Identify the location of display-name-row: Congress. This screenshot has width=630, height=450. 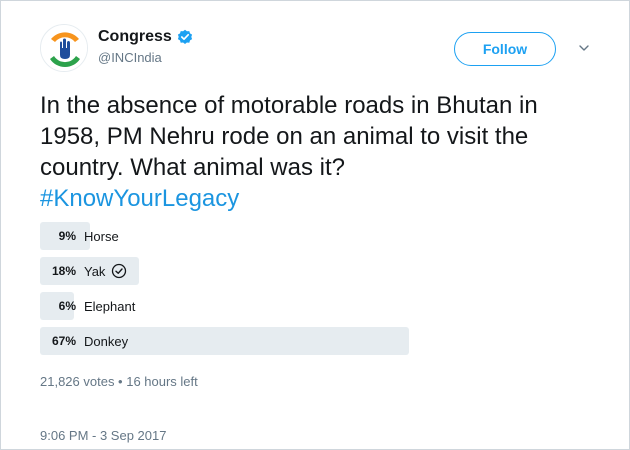
(145, 37).